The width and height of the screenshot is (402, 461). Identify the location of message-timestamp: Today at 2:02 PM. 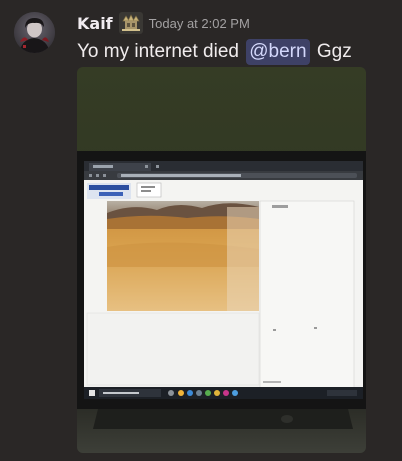
(199, 23).